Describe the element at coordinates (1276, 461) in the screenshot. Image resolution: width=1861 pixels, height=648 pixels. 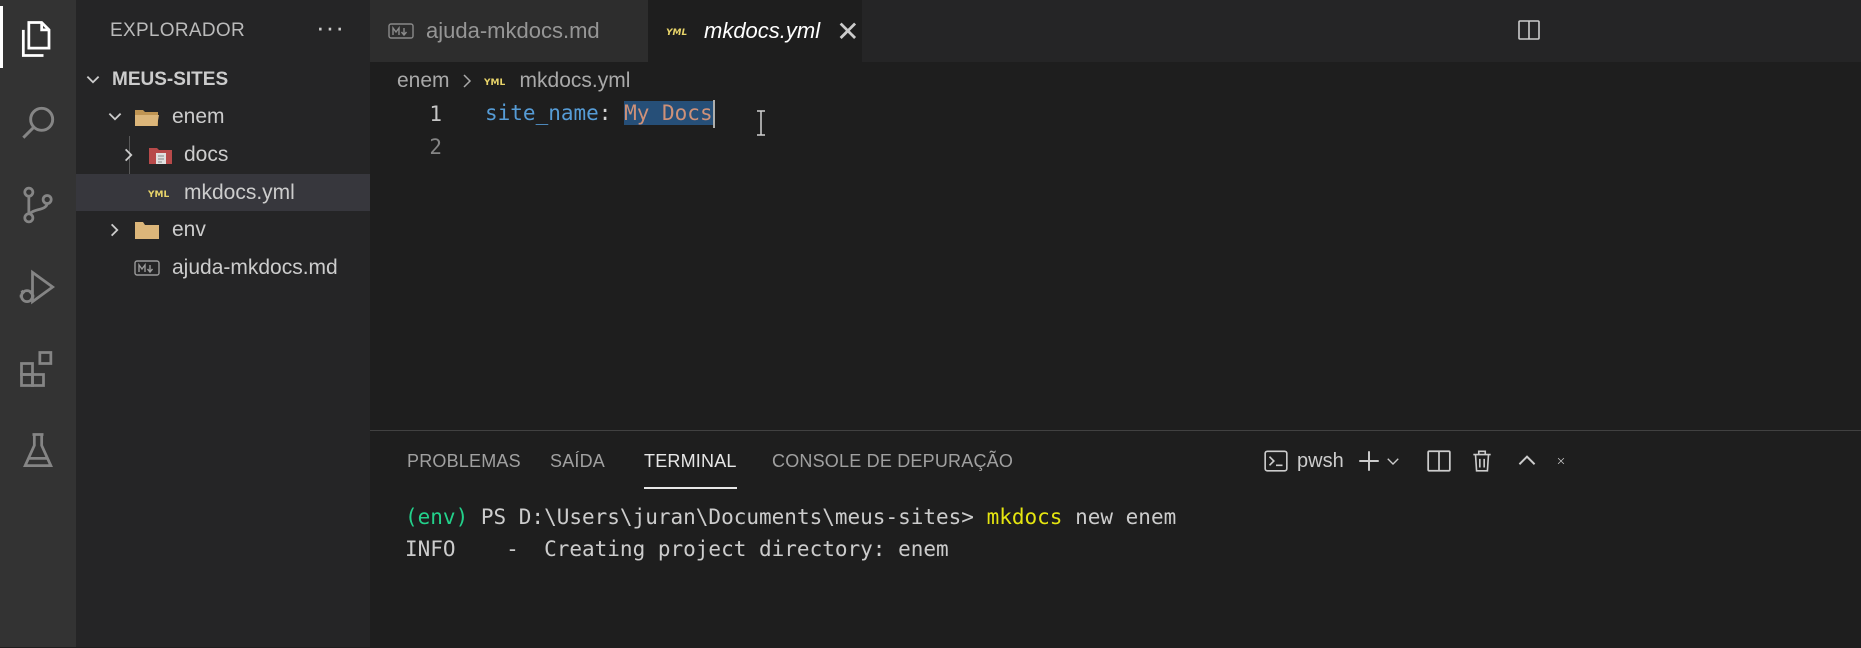
I see `terminal-icon` at that location.